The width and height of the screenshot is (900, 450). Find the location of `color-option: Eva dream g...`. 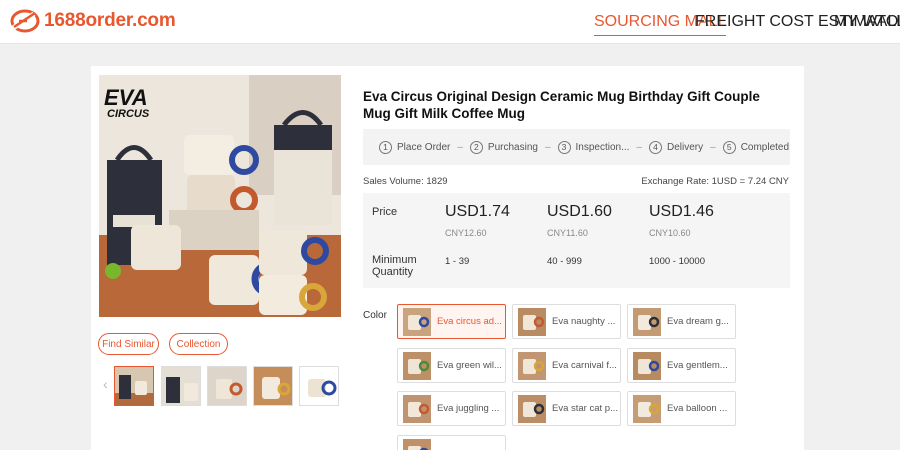

color-option: Eva dream g... is located at coordinates (681, 321).